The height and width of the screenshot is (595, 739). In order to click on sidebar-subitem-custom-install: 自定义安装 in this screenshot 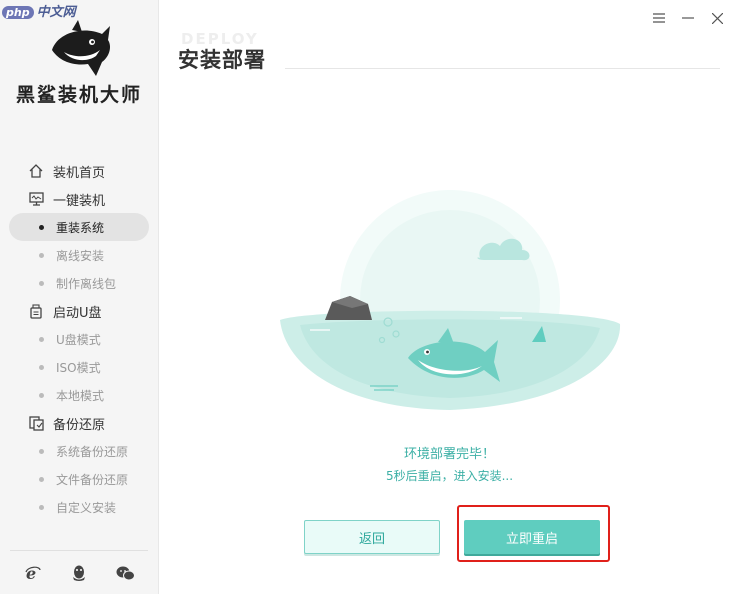, I will do `click(79, 507)`.